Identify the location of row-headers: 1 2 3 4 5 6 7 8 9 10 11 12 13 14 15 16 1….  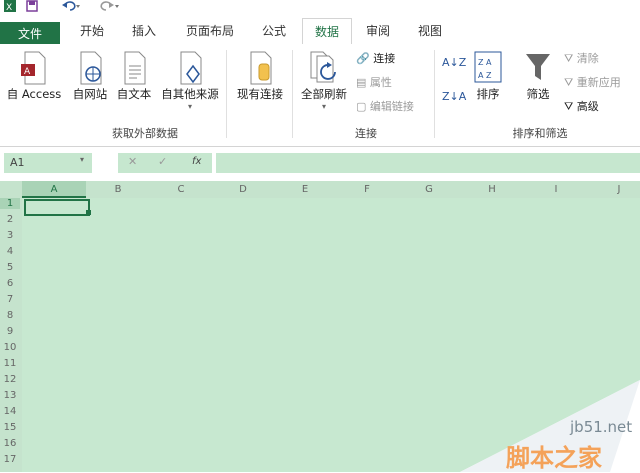
(11, 335).